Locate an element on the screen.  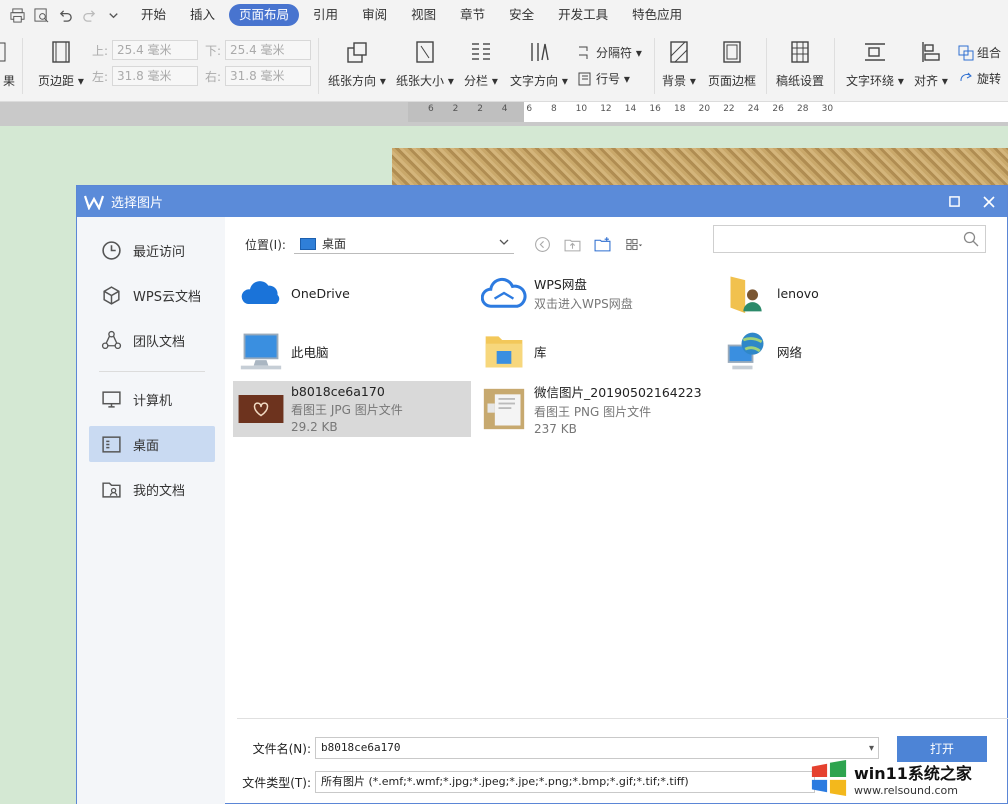
text-wrap-button: 文字环绕 ▾ is located at coordinates (875, 63).